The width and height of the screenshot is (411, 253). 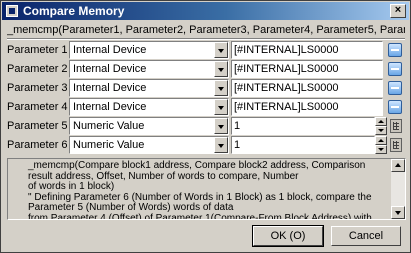 What do you see at coordinates (398, 189) in the screenshot?
I see `description-scrollbar` at bounding box center [398, 189].